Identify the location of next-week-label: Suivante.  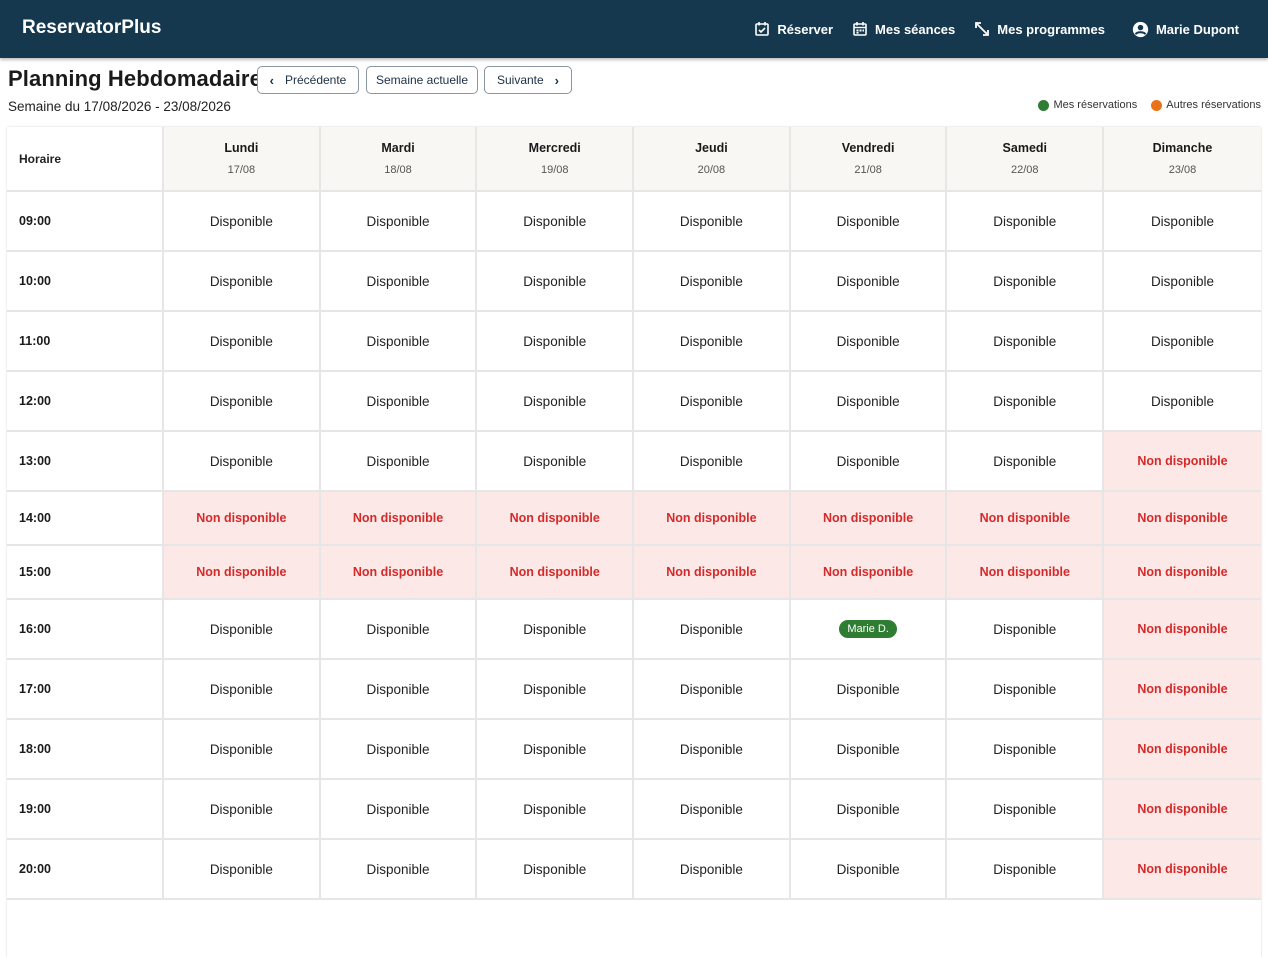
(520, 80).